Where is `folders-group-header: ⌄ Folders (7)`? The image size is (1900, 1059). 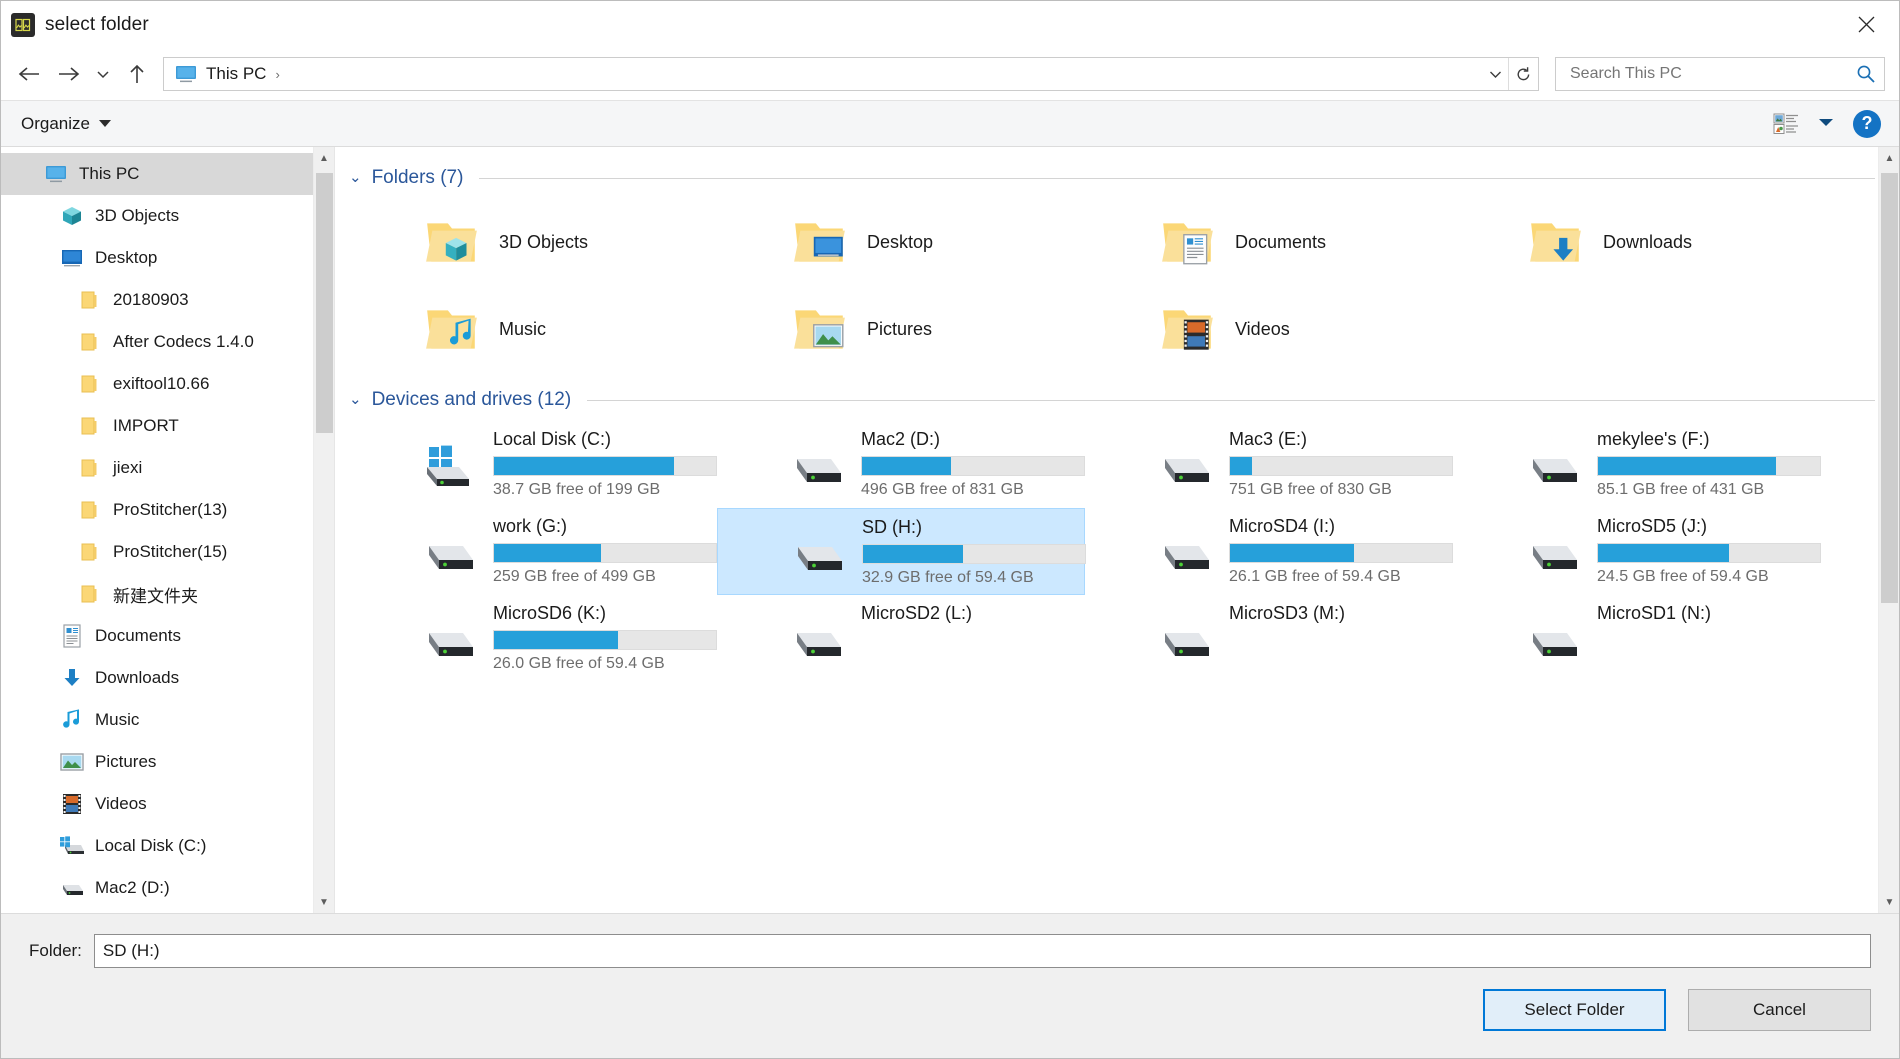
folders-group-header: ⌄ Folders (7) is located at coordinates (1124, 178).